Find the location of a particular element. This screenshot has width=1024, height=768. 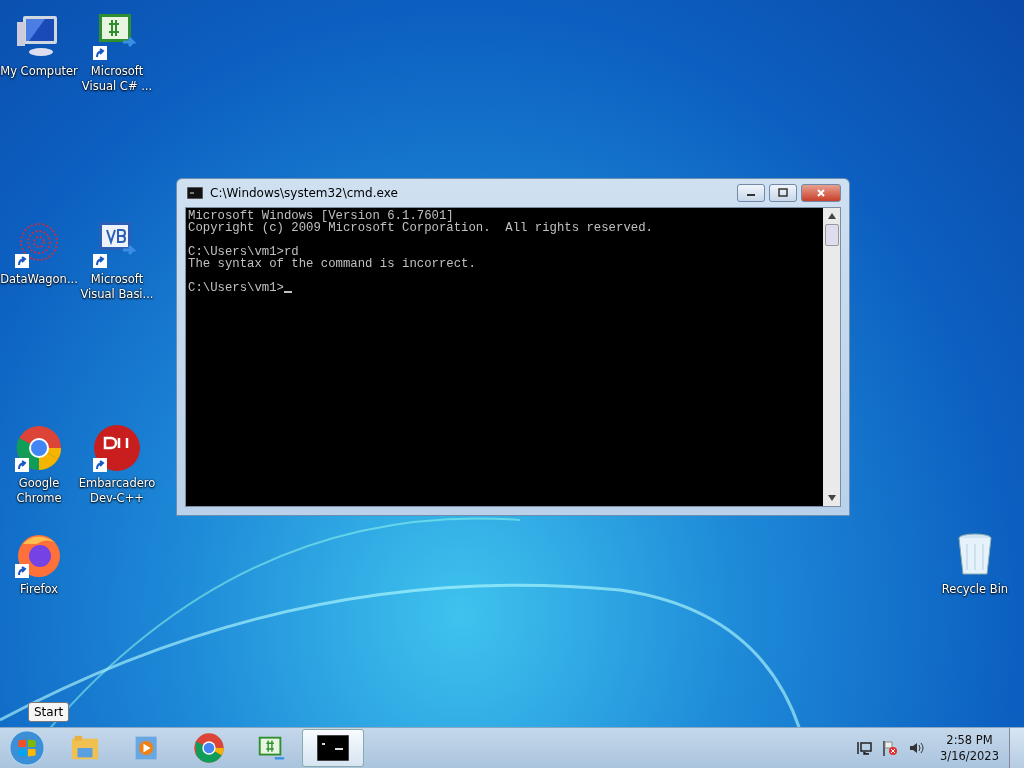

flag-error-icon is located at coordinates (890, 748).